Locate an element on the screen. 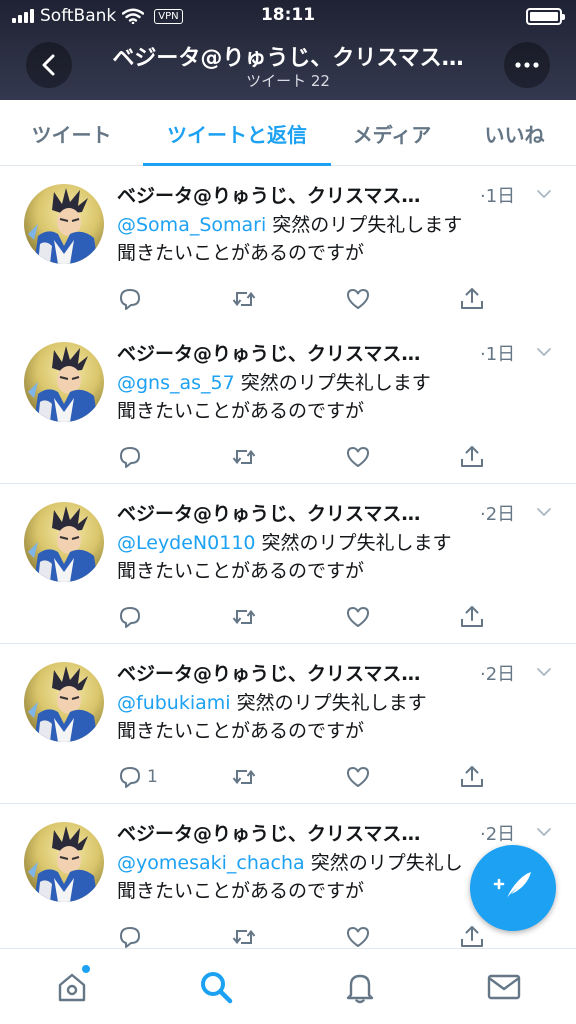  home-icon is located at coordinates (72, 987).